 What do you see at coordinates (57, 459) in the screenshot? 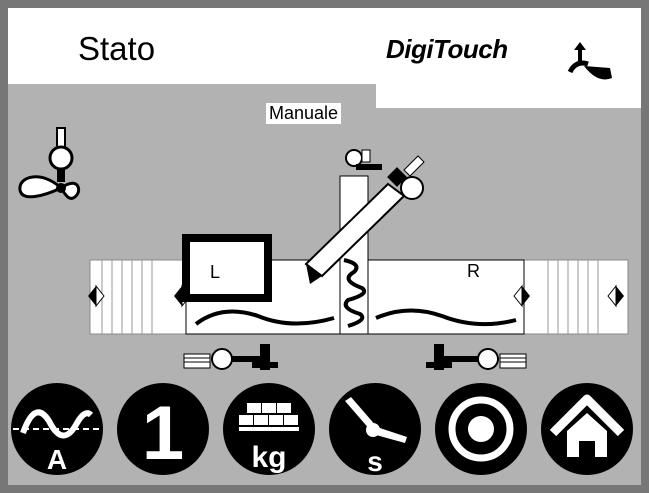
I see `svg-text: A` at bounding box center [57, 459].